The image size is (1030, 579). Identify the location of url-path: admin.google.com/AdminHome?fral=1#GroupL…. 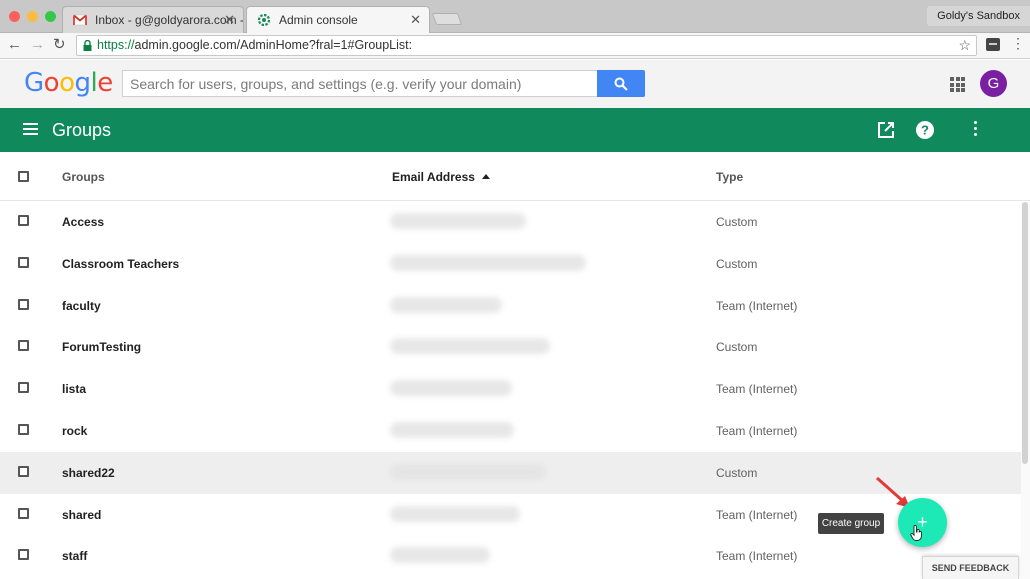
(273, 45).